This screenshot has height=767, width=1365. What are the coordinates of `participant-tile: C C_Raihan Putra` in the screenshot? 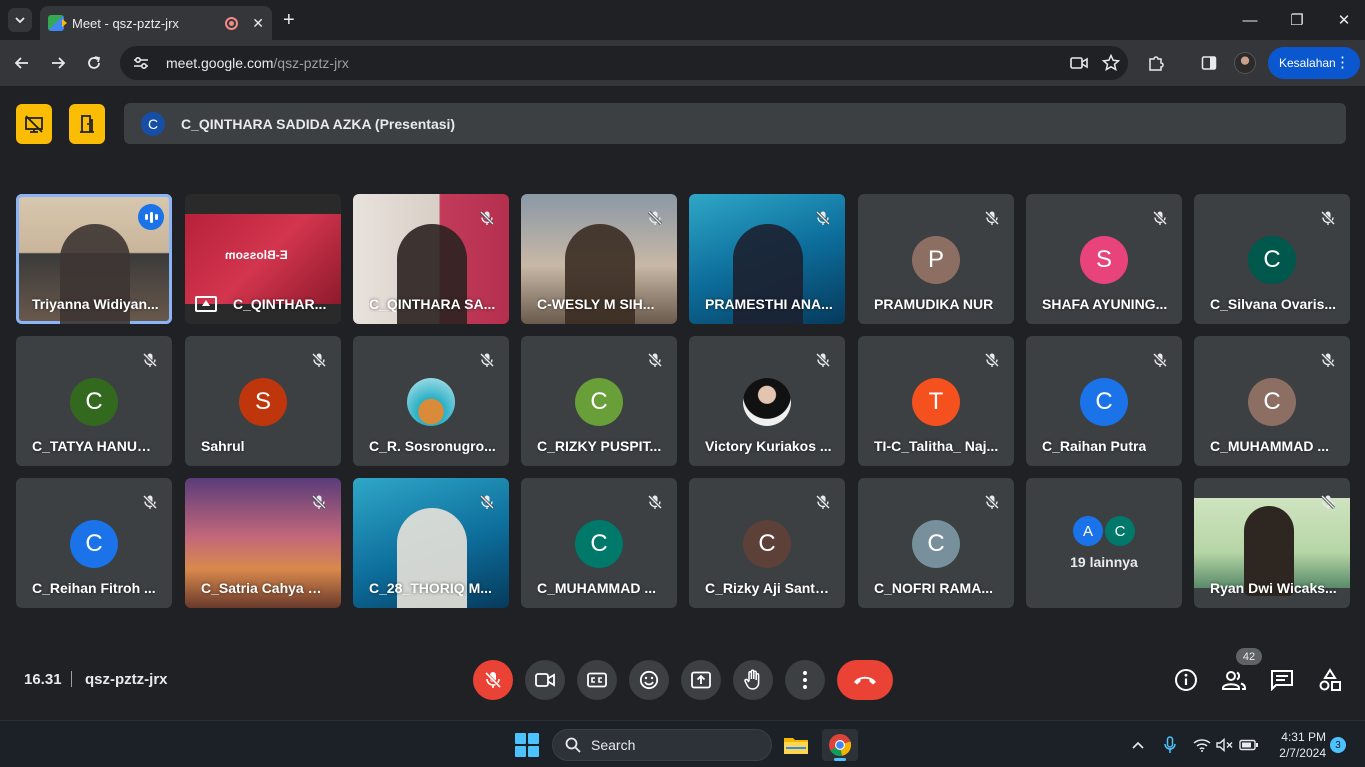 It's located at (1104, 401).